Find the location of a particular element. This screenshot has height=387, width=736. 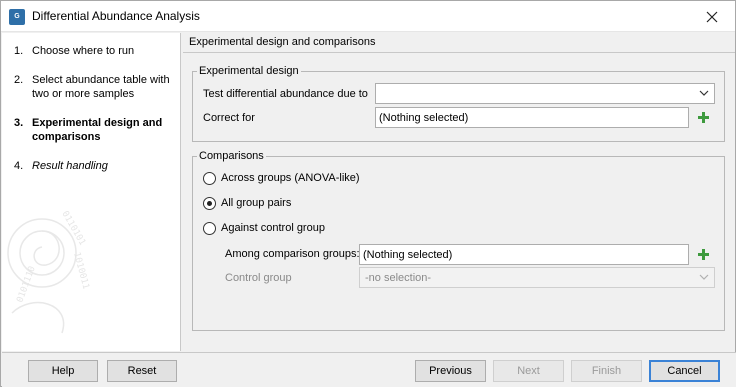

radio-label: Against control group is located at coordinates (273, 228).